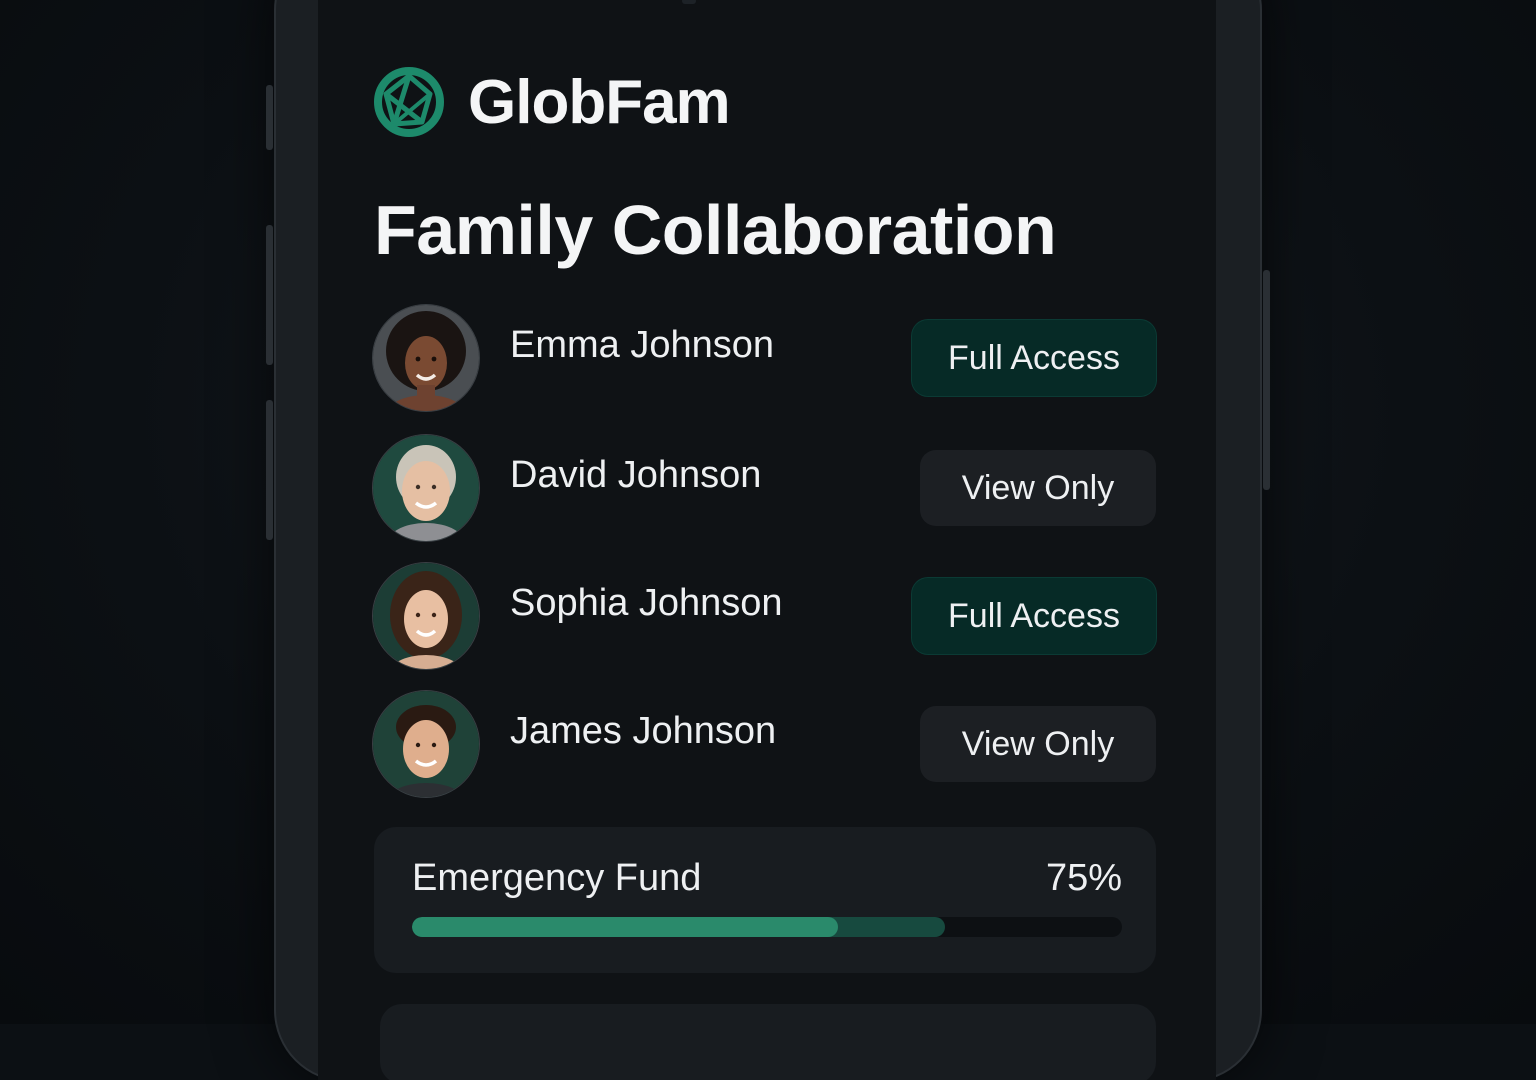 The width and height of the screenshot is (1536, 1080). What do you see at coordinates (689, 2) in the screenshot?
I see `dynamic-island` at bounding box center [689, 2].